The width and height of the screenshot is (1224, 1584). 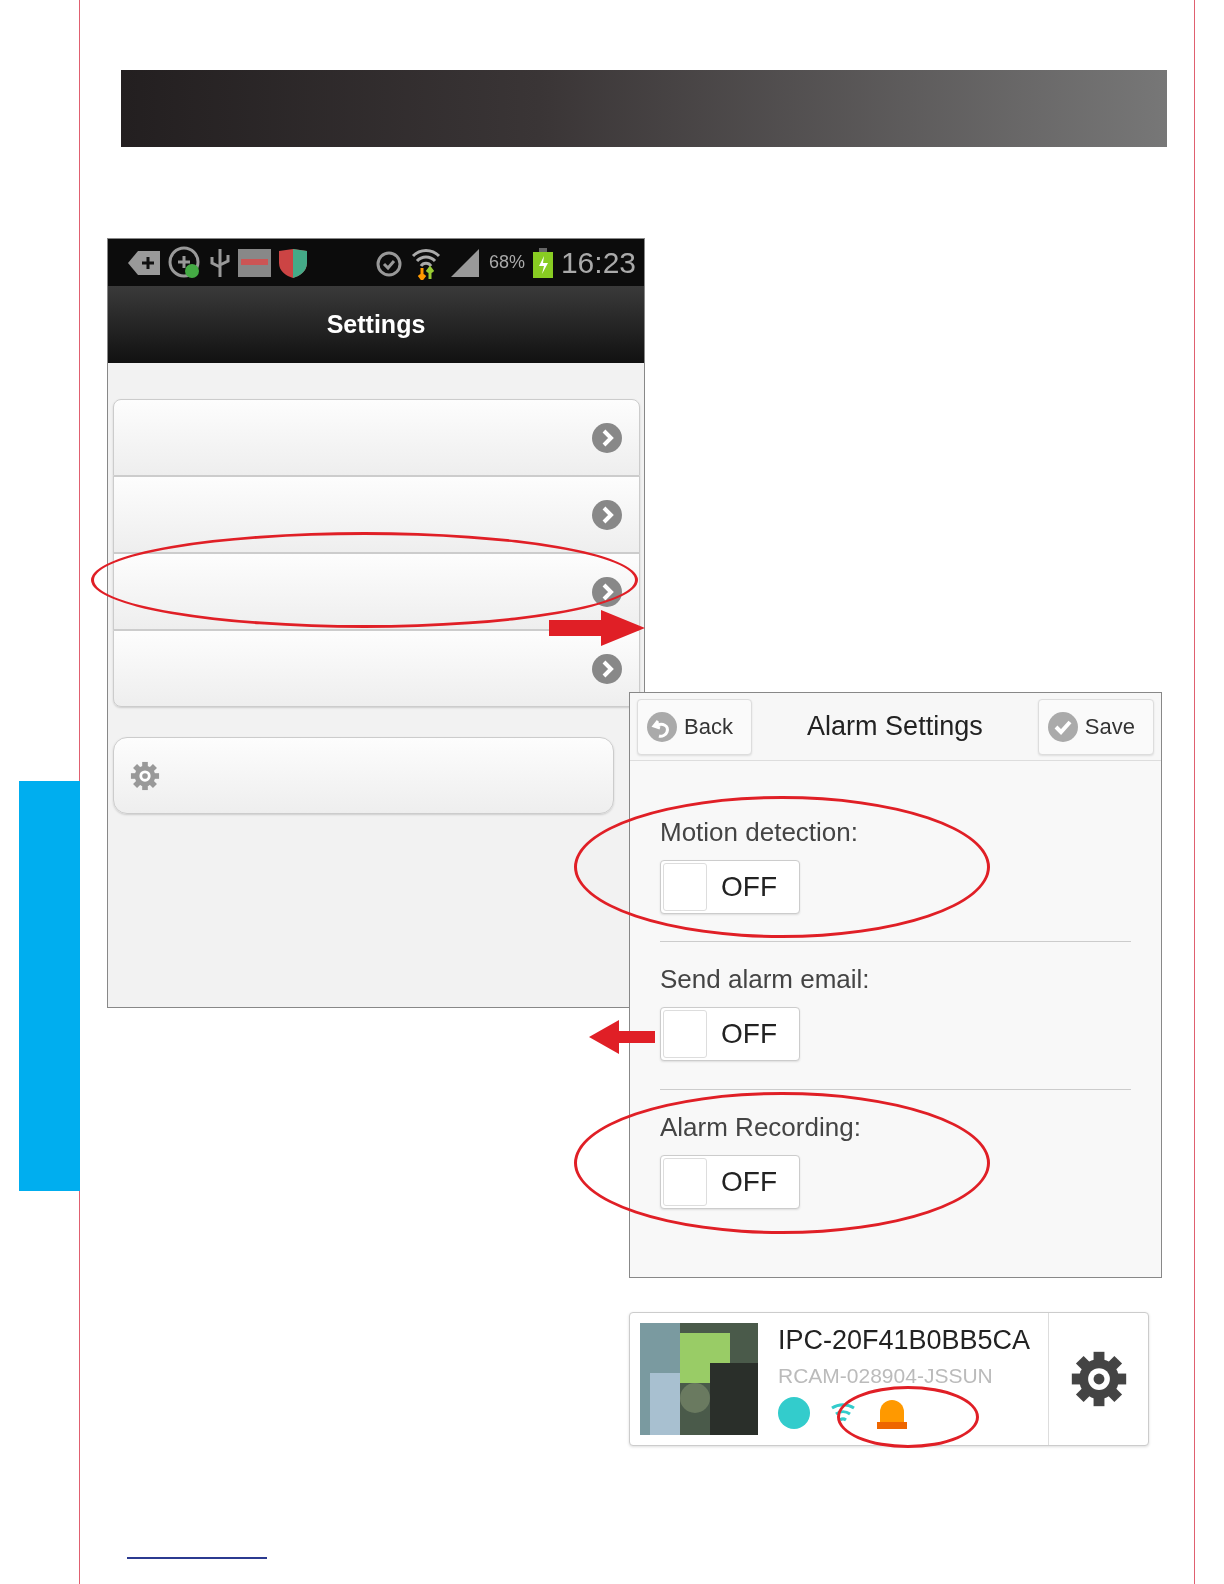 What do you see at coordinates (1095, 726) in the screenshot?
I see `save-button: Save` at bounding box center [1095, 726].